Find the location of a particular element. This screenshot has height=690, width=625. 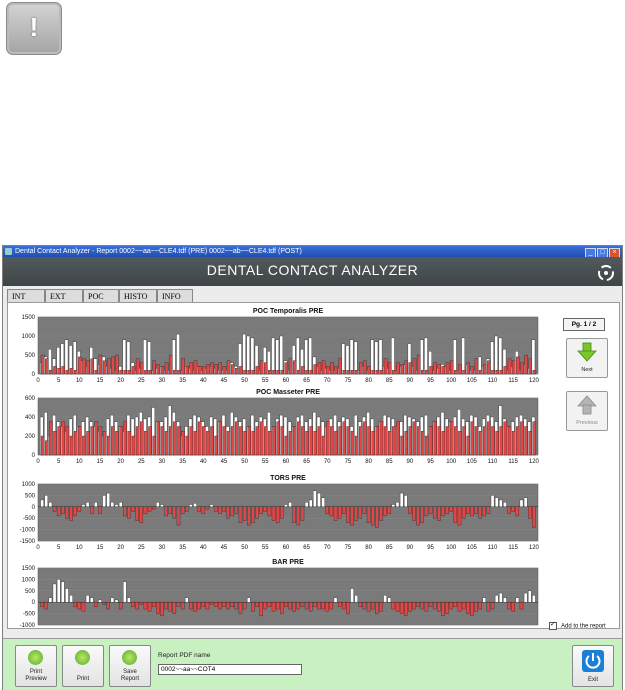

x-tick-label: 90 is located at coordinates (410, 548).